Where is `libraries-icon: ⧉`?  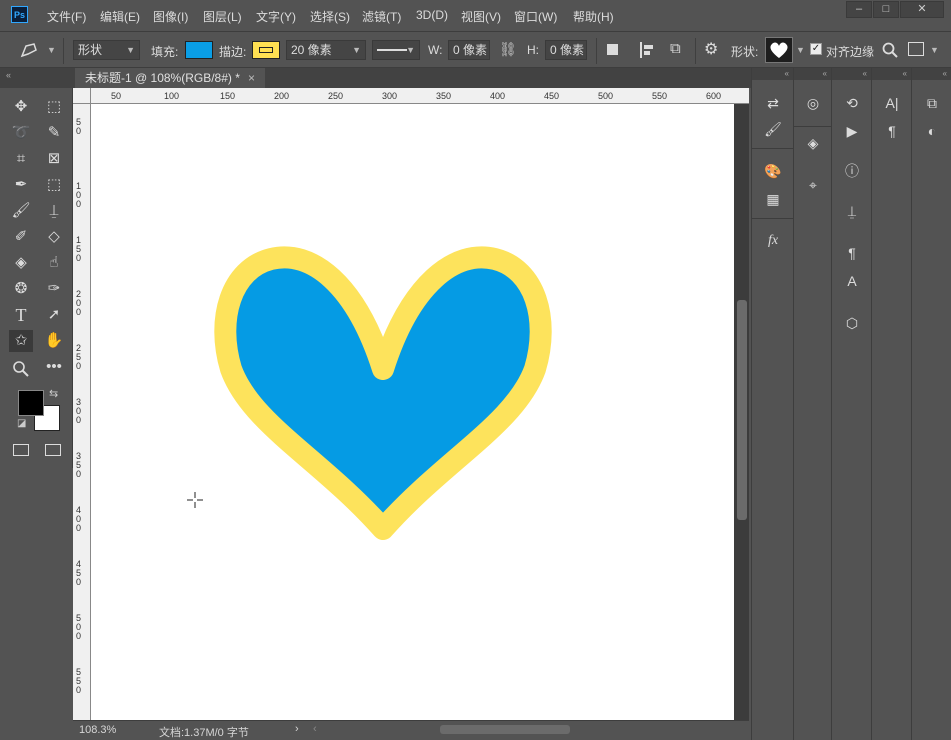
libraries-icon: ⧉ is located at coordinates (932, 103).